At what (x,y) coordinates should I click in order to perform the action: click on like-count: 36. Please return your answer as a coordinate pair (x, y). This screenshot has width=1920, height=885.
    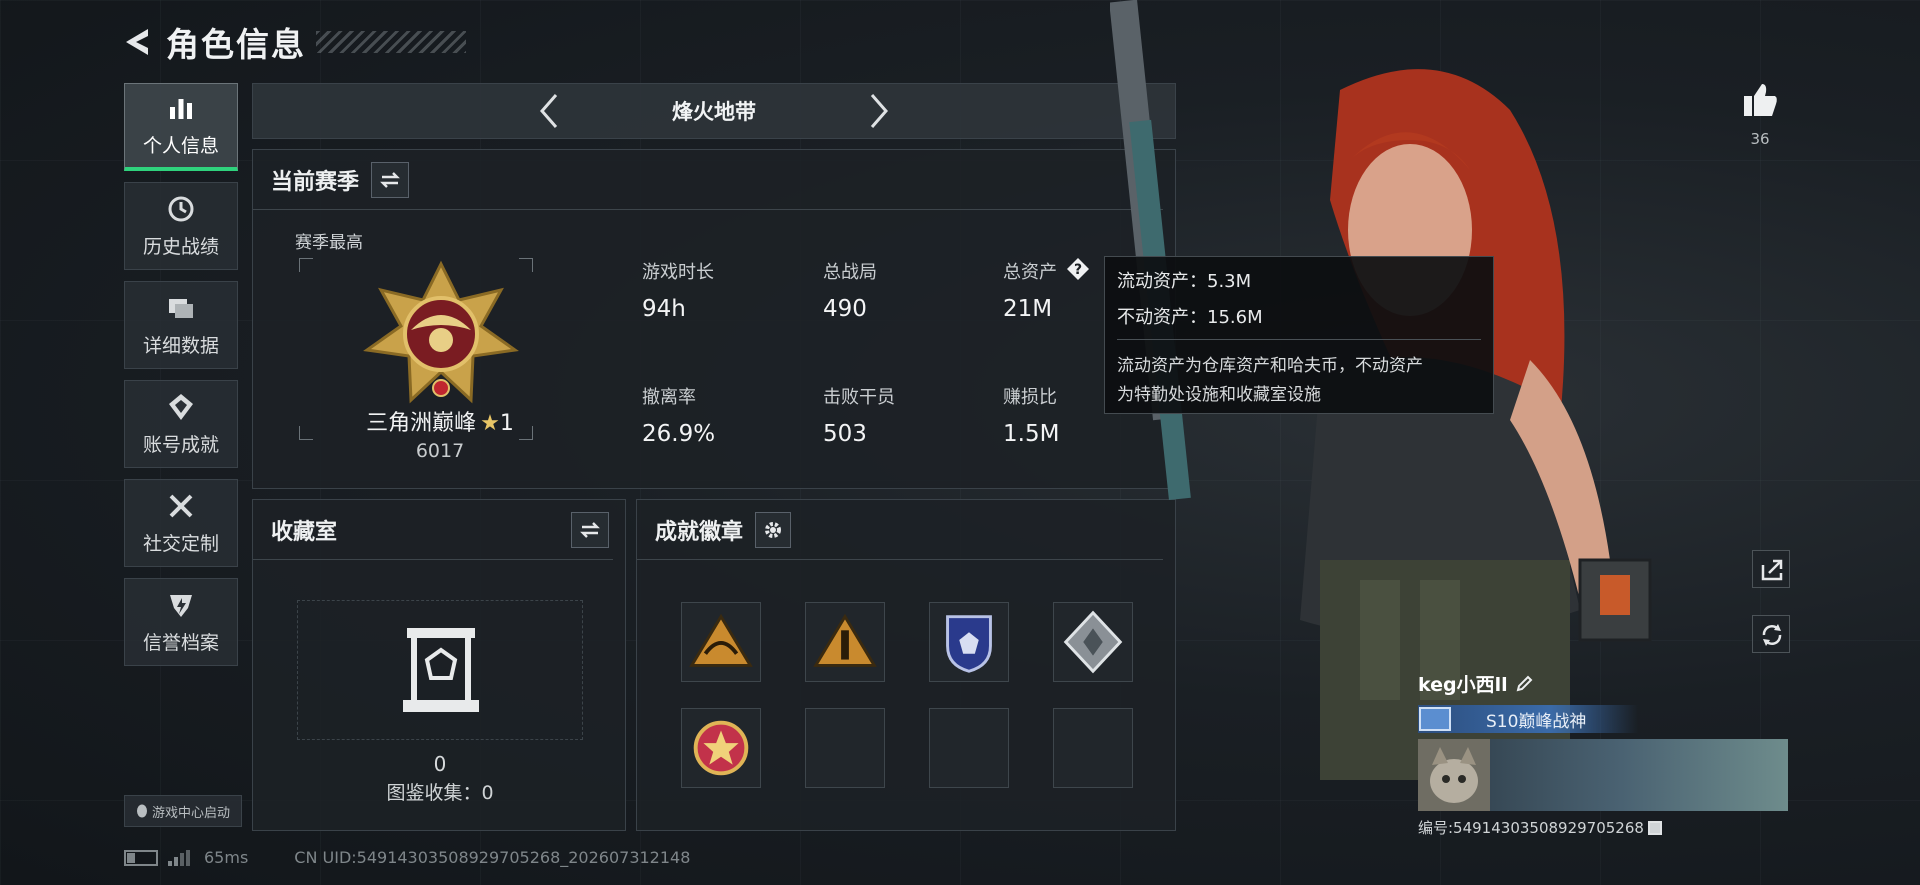
    Looking at the image, I should click on (1760, 139).